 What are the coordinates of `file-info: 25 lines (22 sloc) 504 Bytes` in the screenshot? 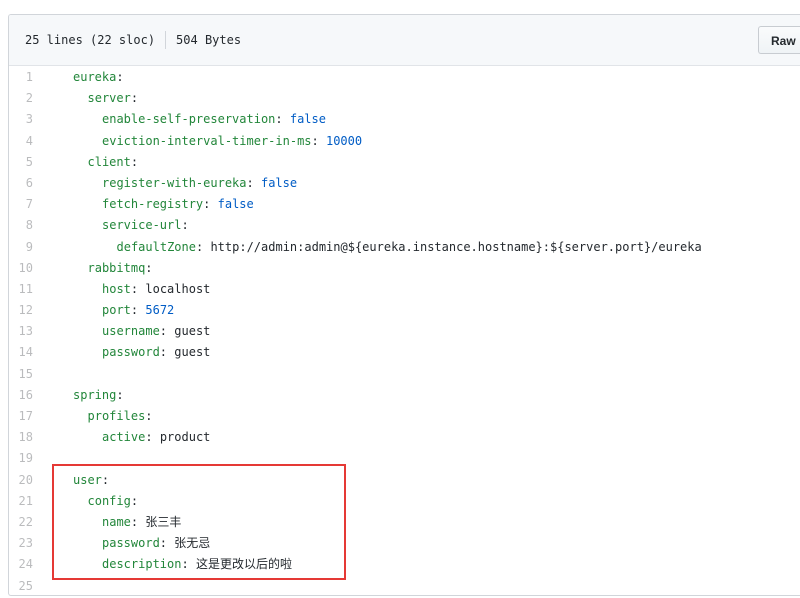 It's located at (125, 40).